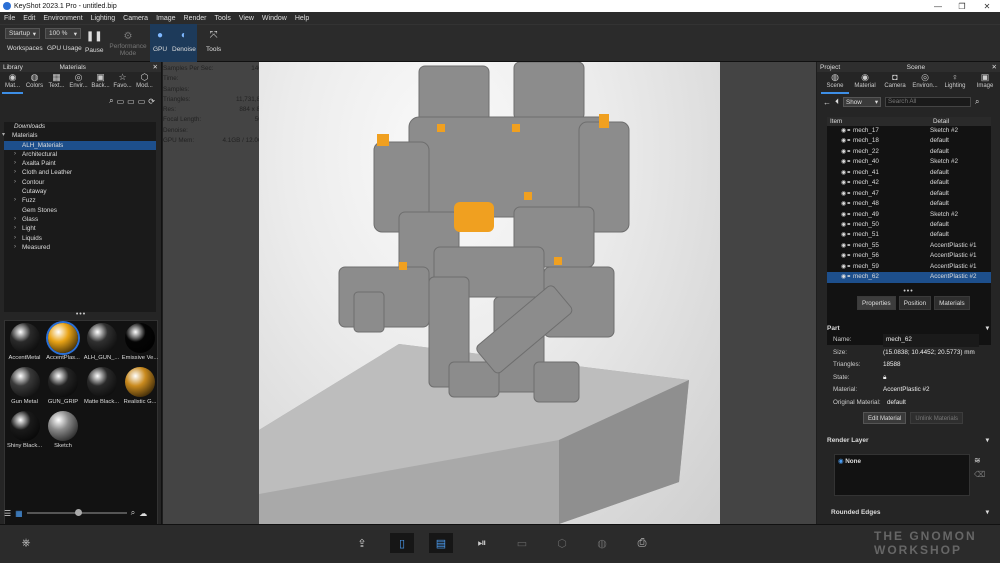  I want to click on cloud-icon: ☁, so click(143, 513).